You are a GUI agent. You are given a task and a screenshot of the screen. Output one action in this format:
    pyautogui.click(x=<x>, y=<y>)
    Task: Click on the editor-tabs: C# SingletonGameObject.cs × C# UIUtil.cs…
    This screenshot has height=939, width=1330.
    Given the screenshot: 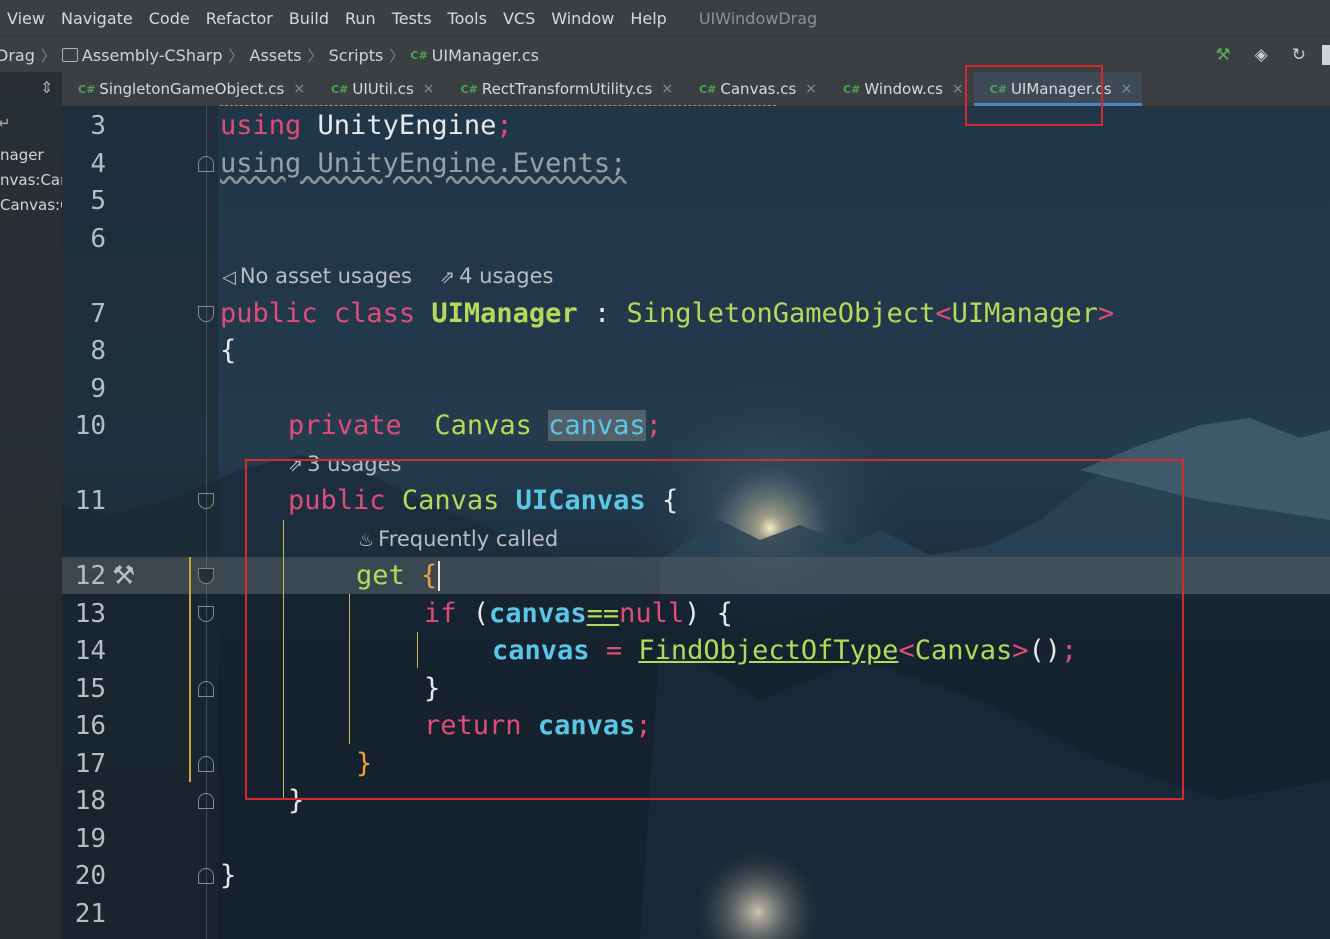 What is the action you would take?
    pyautogui.click(x=696, y=89)
    